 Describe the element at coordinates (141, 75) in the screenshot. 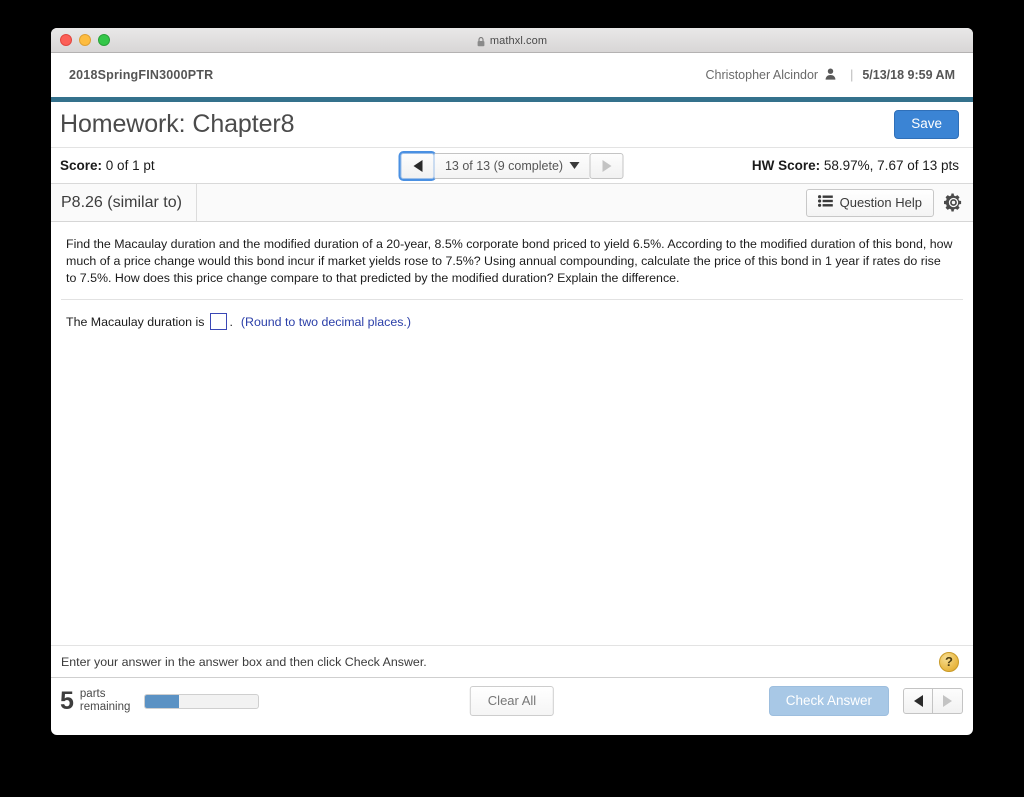

I see `course-code: 2018SpringFIN3000PTR` at that location.